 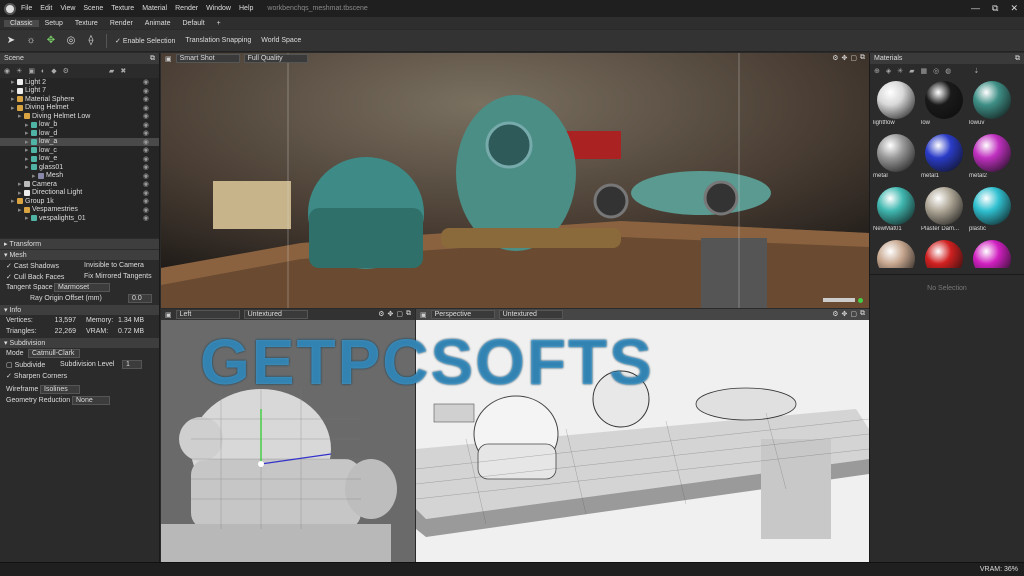 What do you see at coordinates (186, 8) in the screenshot?
I see `menu-render: Render` at bounding box center [186, 8].